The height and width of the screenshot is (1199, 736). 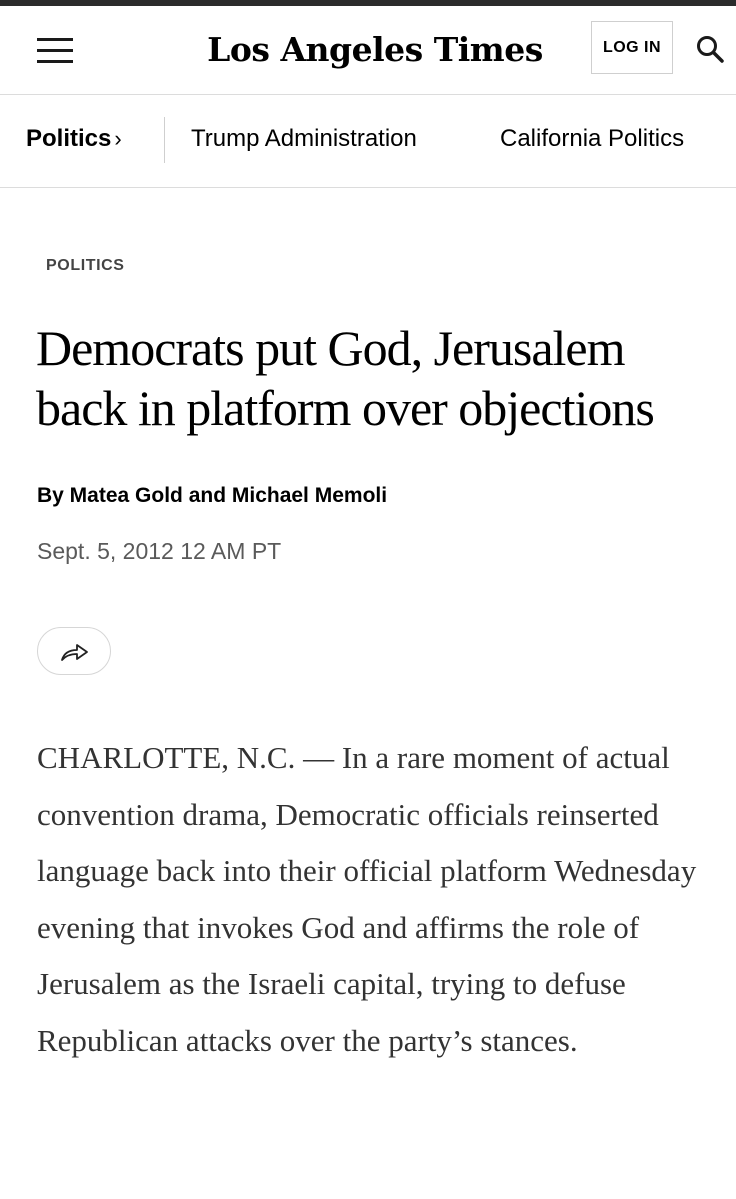 What do you see at coordinates (375, 50) in the screenshot?
I see `site-logo: Los Angeles Times` at bounding box center [375, 50].